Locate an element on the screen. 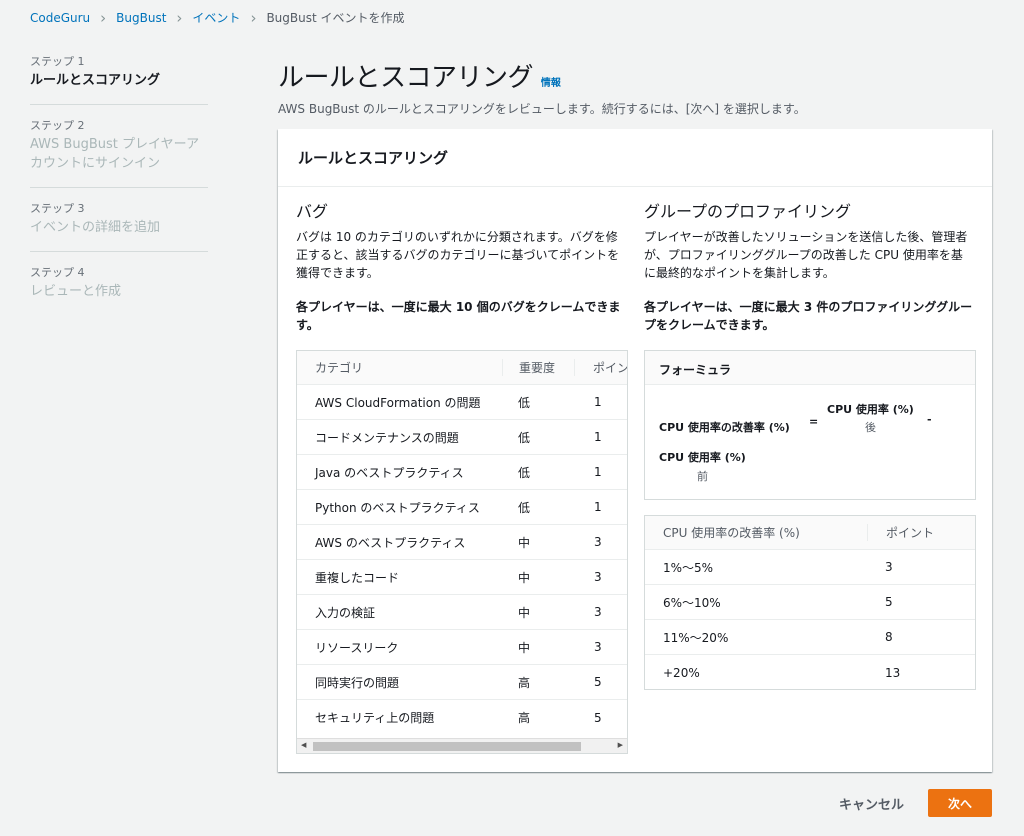 The width and height of the screenshot is (1024, 836). column-header-improvement: CPU 使用率の改善率 (%) is located at coordinates (731, 533).